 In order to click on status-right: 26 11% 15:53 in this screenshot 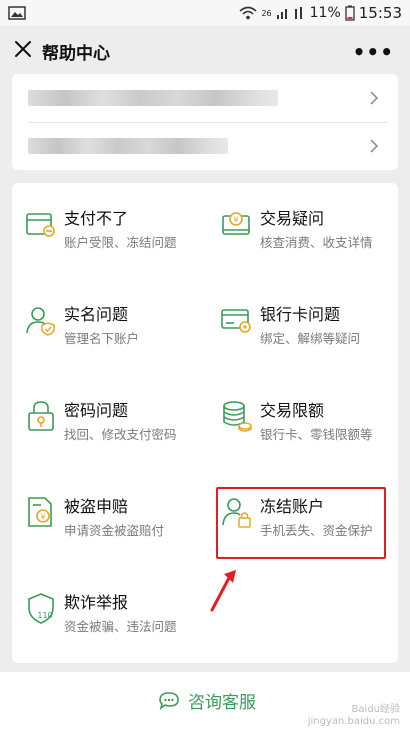, I will do `click(320, 13)`.